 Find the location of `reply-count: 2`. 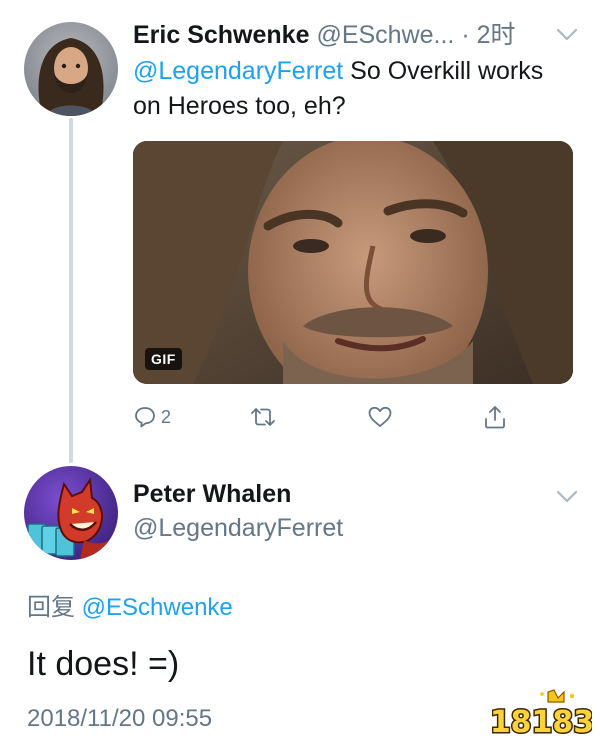

reply-count: 2 is located at coordinates (166, 416).